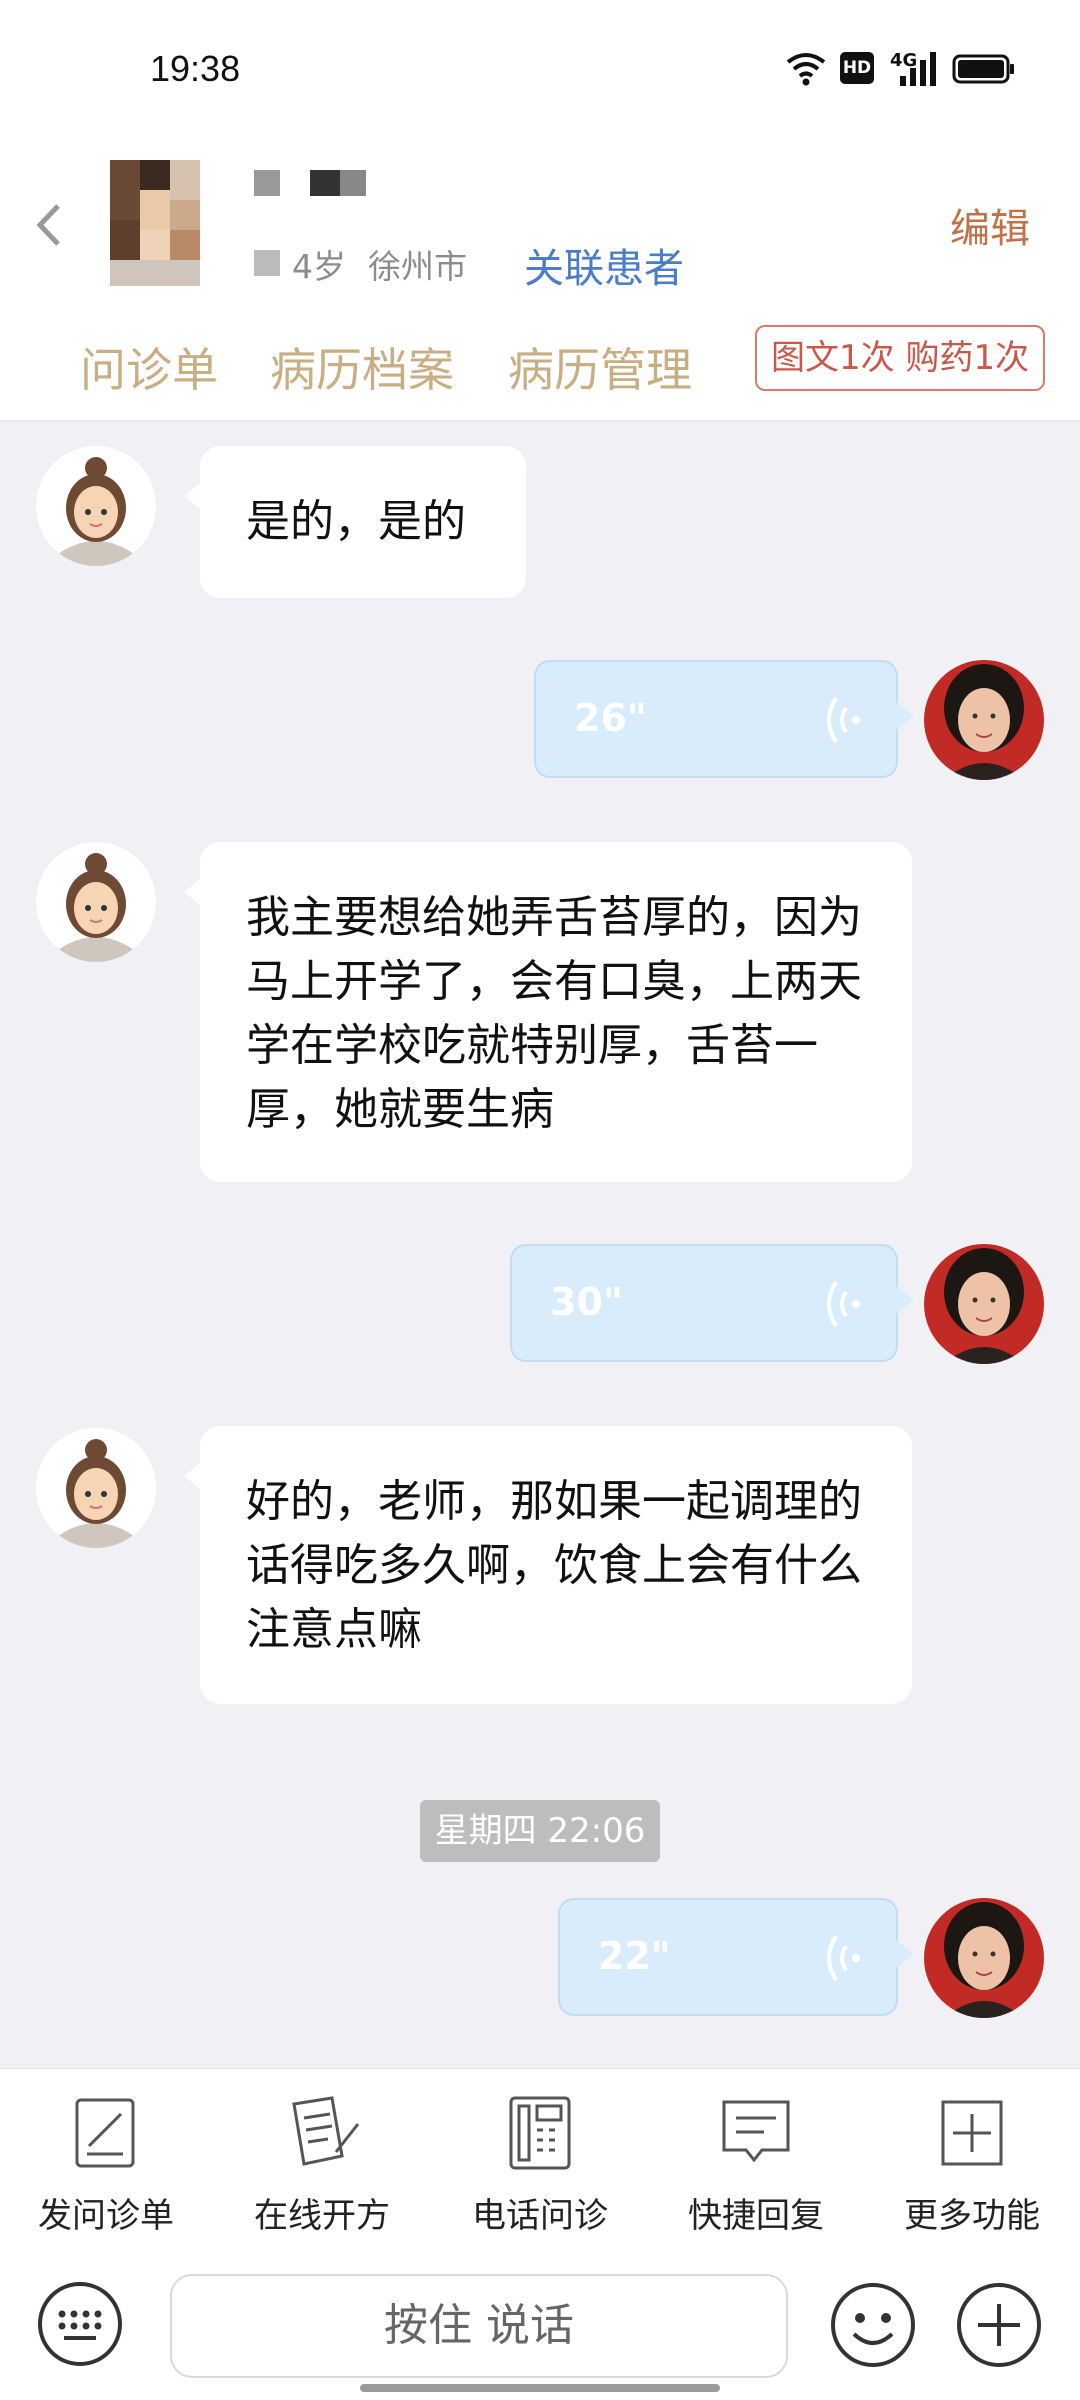  What do you see at coordinates (857, 68) in the screenshot?
I see `hd-badge: HD` at bounding box center [857, 68].